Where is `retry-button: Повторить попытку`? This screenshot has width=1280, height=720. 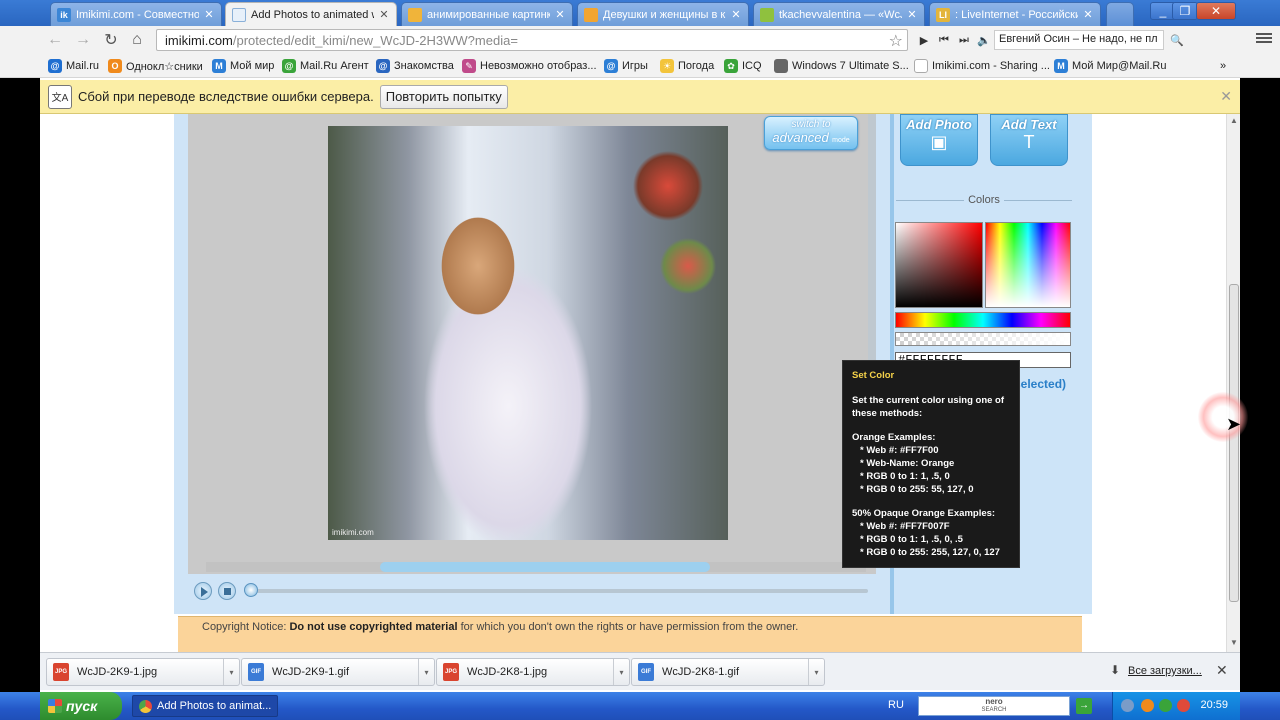
retry-button: Повторить попытку is located at coordinates (443, 96).